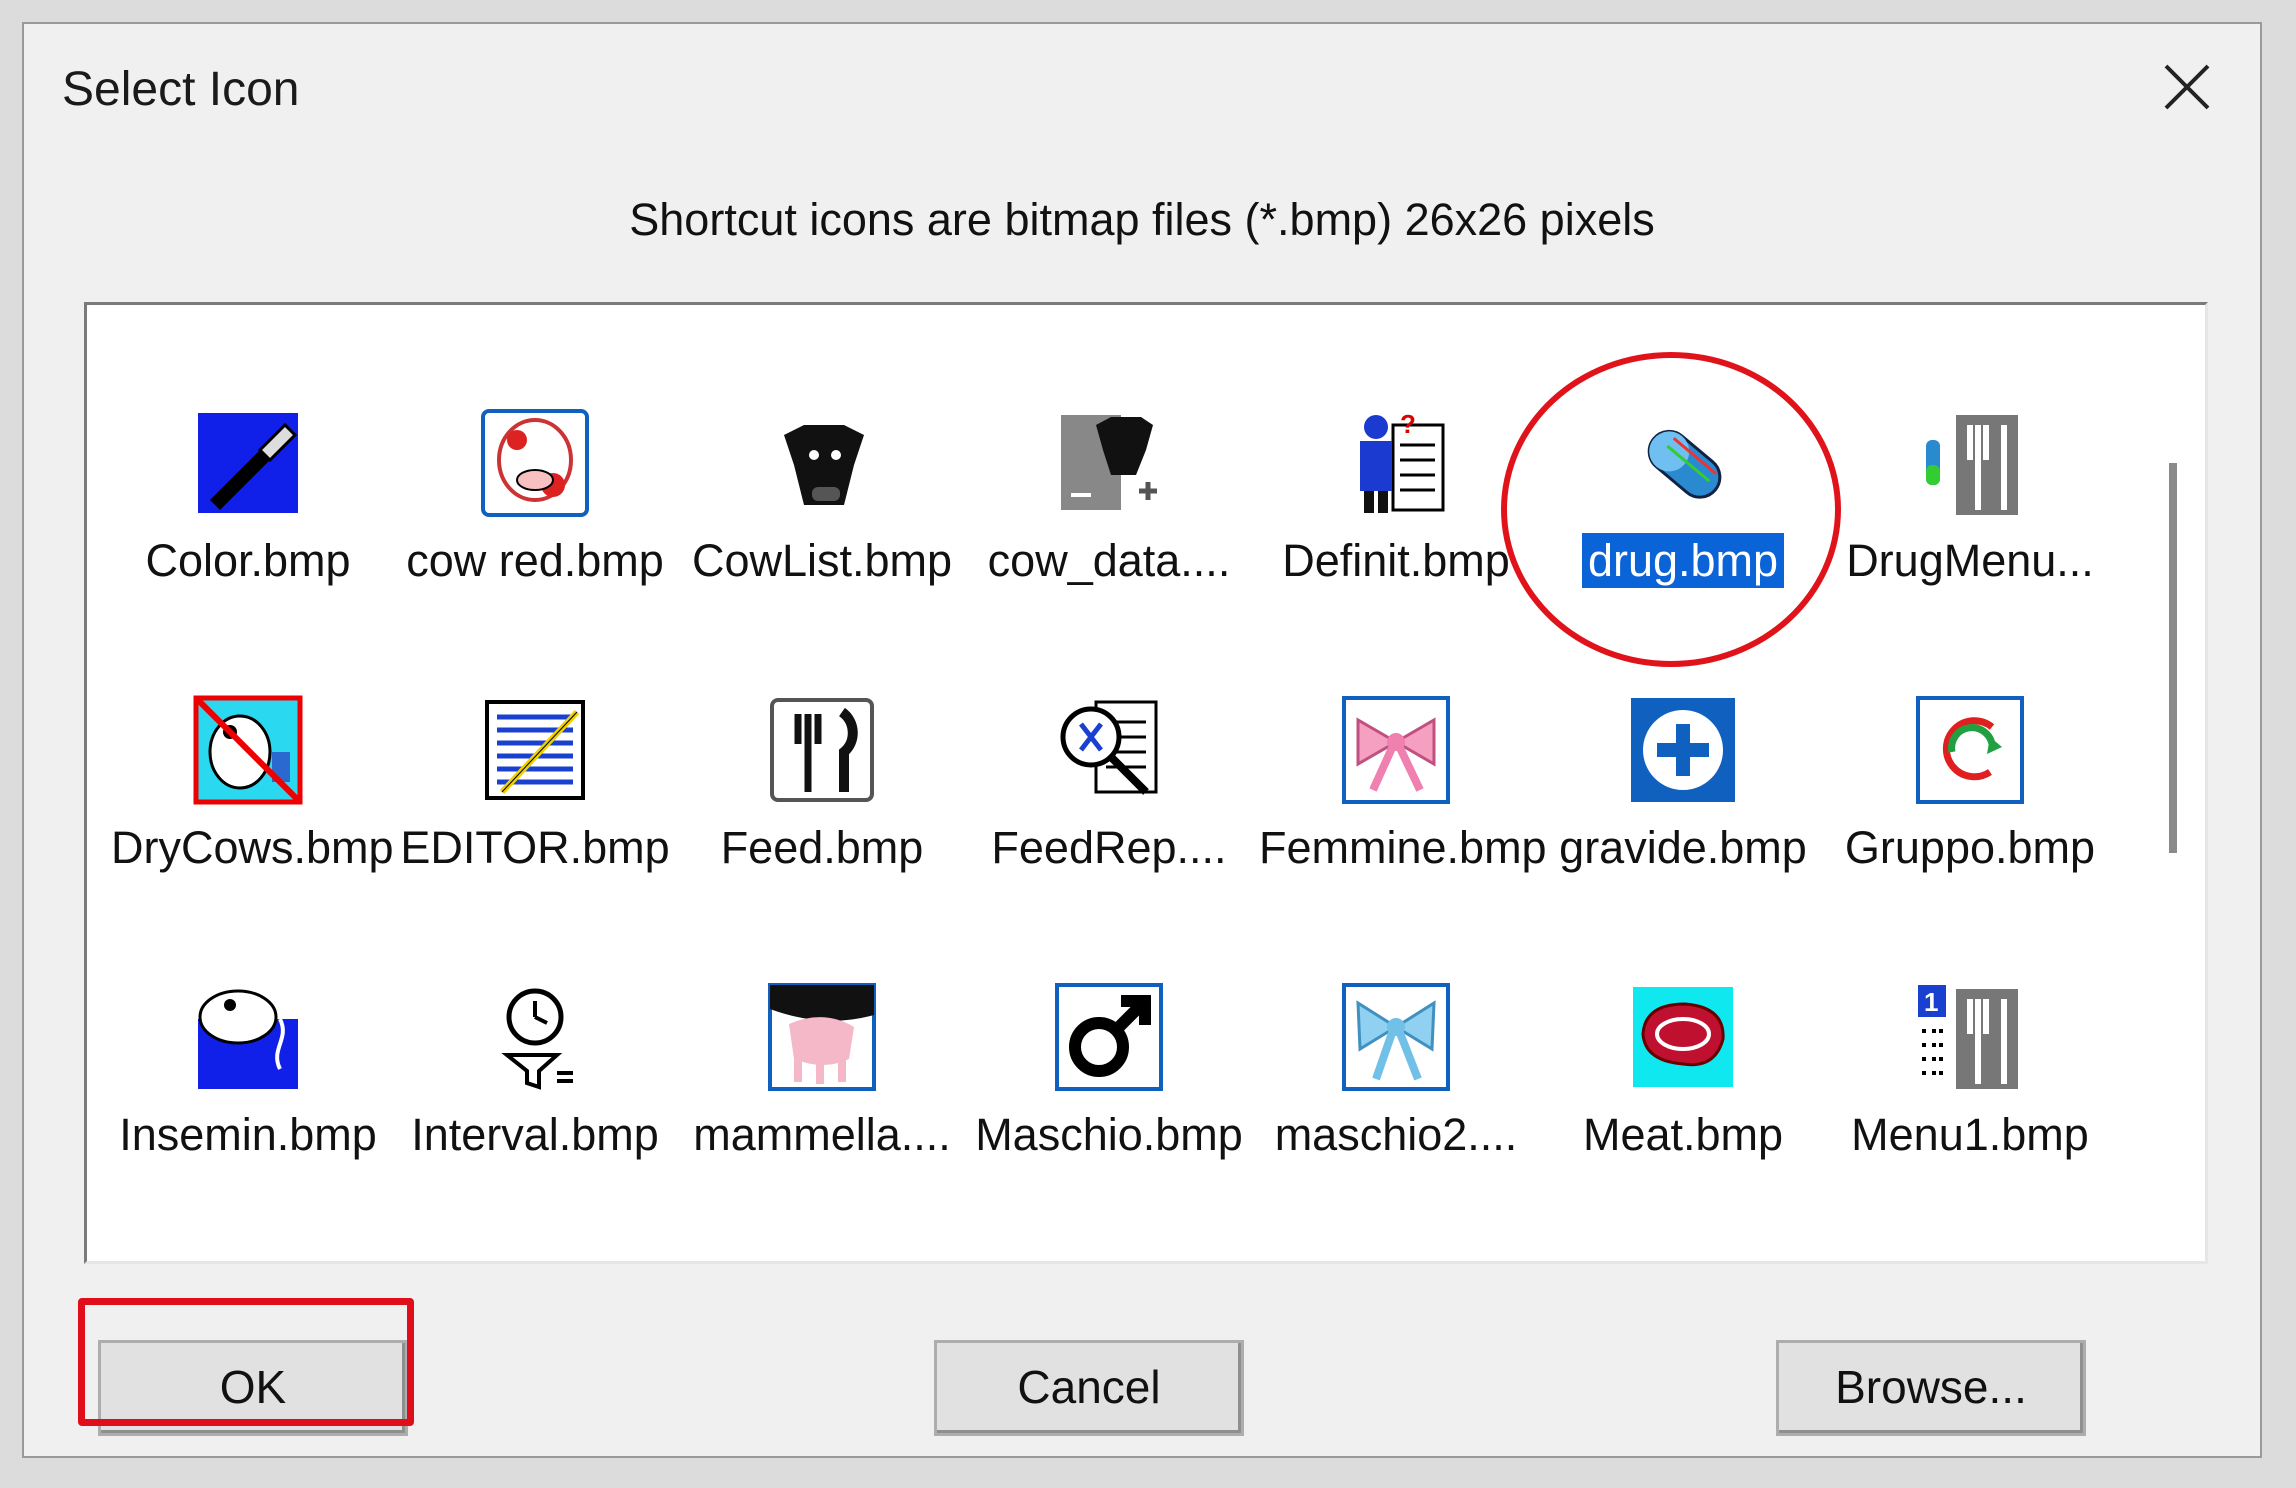 Image resolution: width=2296 pixels, height=1488 pixels. I want to click on close-icon, so click(2187, 87).